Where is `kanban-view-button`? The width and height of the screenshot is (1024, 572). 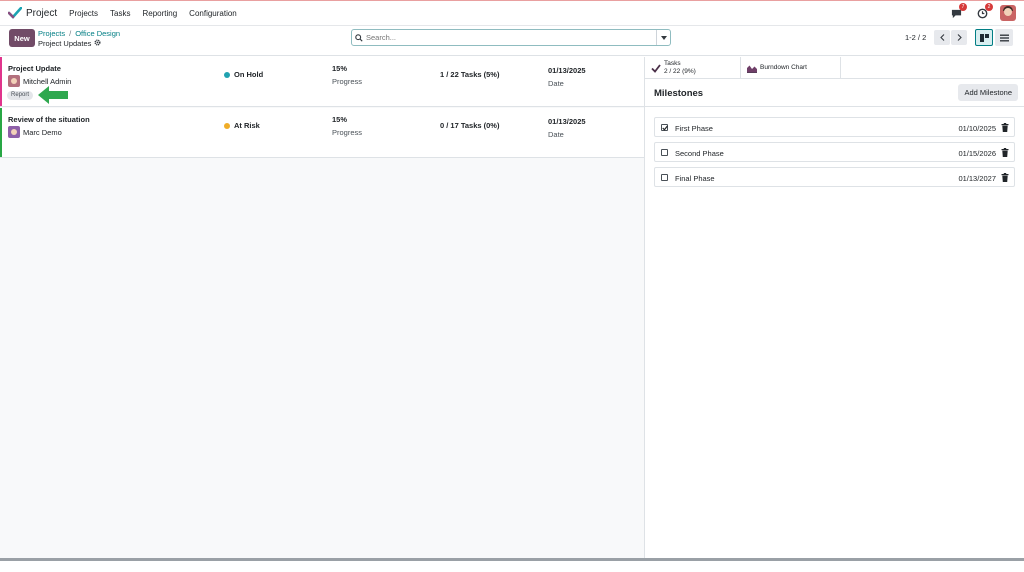
kanban-view-button is located at coordinates (984, 37).